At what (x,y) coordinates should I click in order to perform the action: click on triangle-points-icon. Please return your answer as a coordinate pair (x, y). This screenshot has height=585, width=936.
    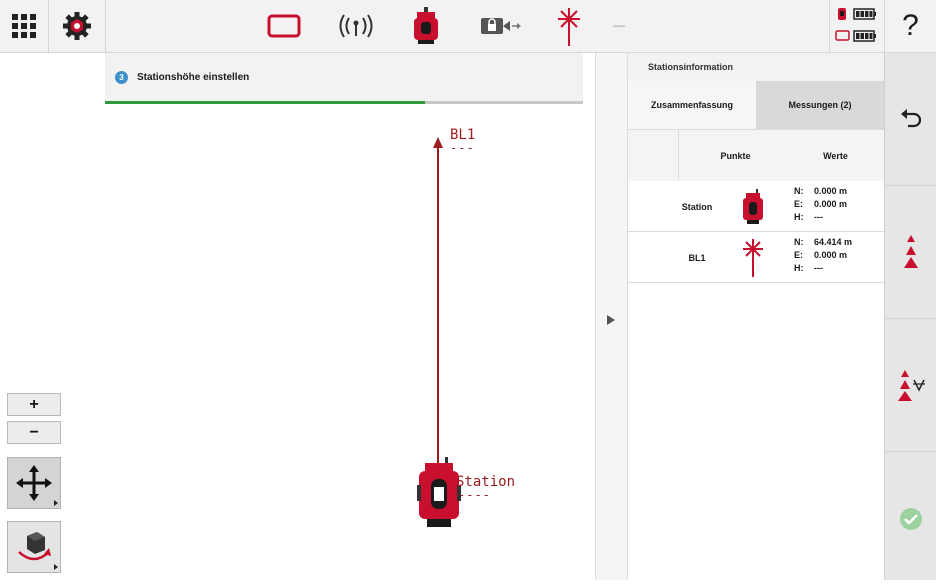
    Looking at the image, I should click on (911, 251).